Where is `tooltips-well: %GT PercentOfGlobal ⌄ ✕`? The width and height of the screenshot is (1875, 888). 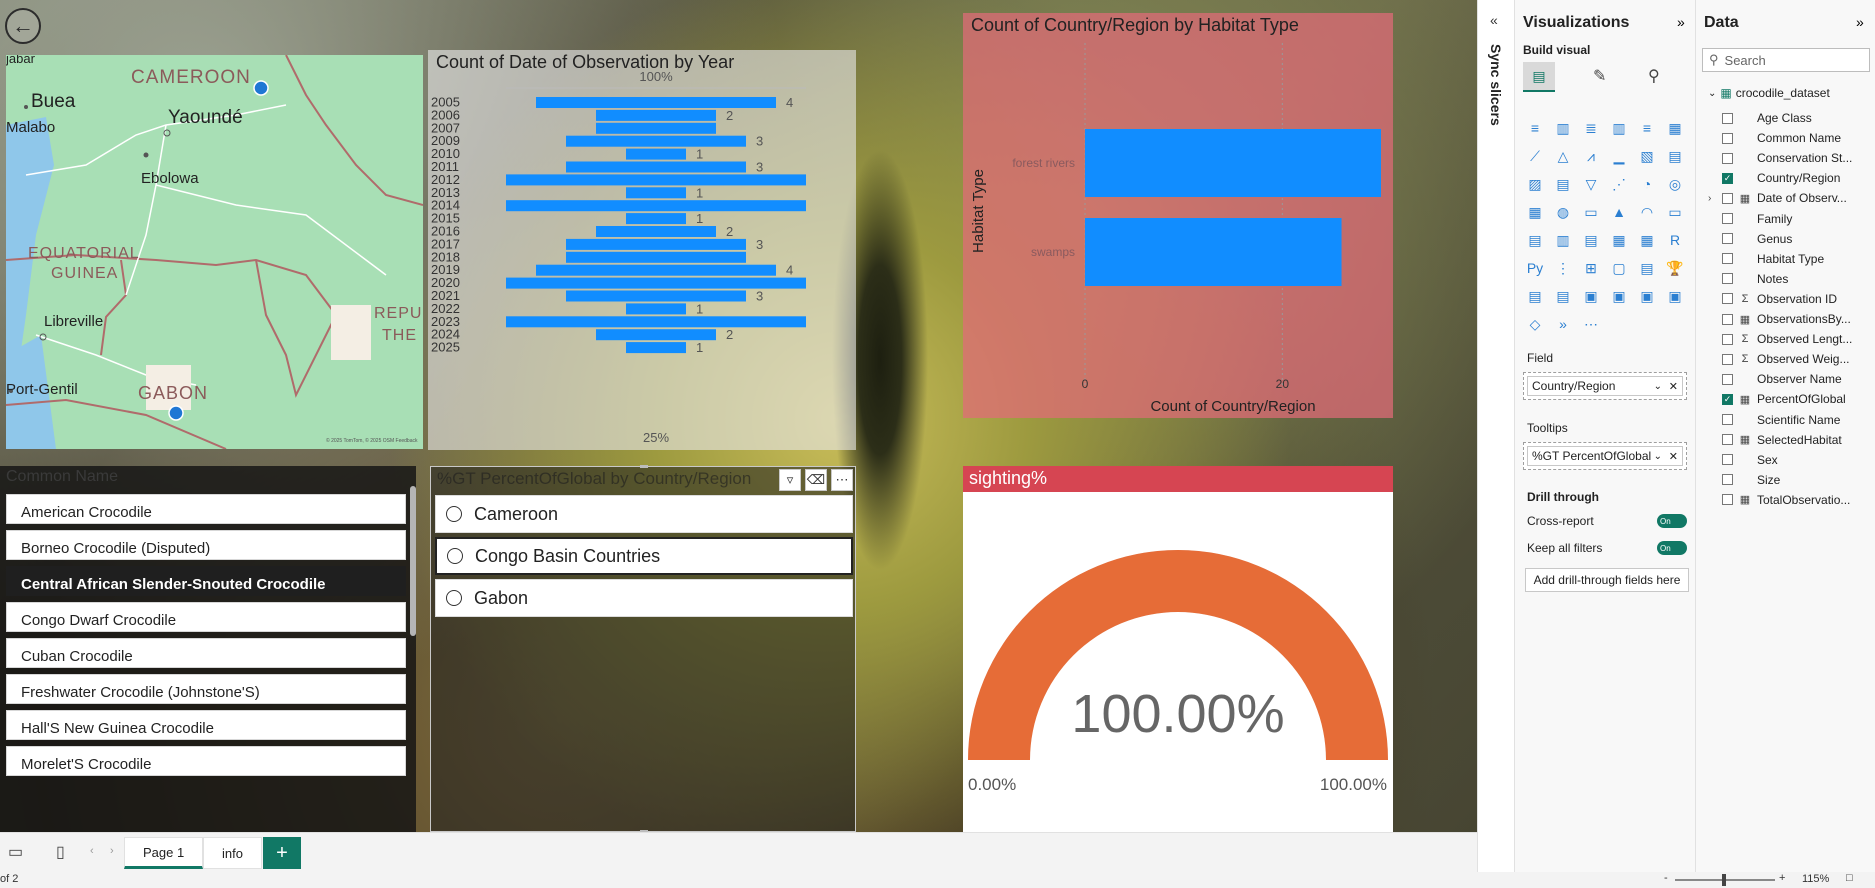 tooltips-well: %GT PercentOfGlobal ⌄ ✕ is located at coordinates (1605, 456).